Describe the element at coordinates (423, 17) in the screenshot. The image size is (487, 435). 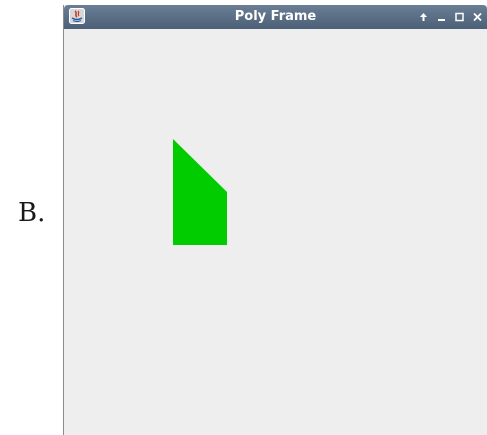
I see `pin-icon` at that location.